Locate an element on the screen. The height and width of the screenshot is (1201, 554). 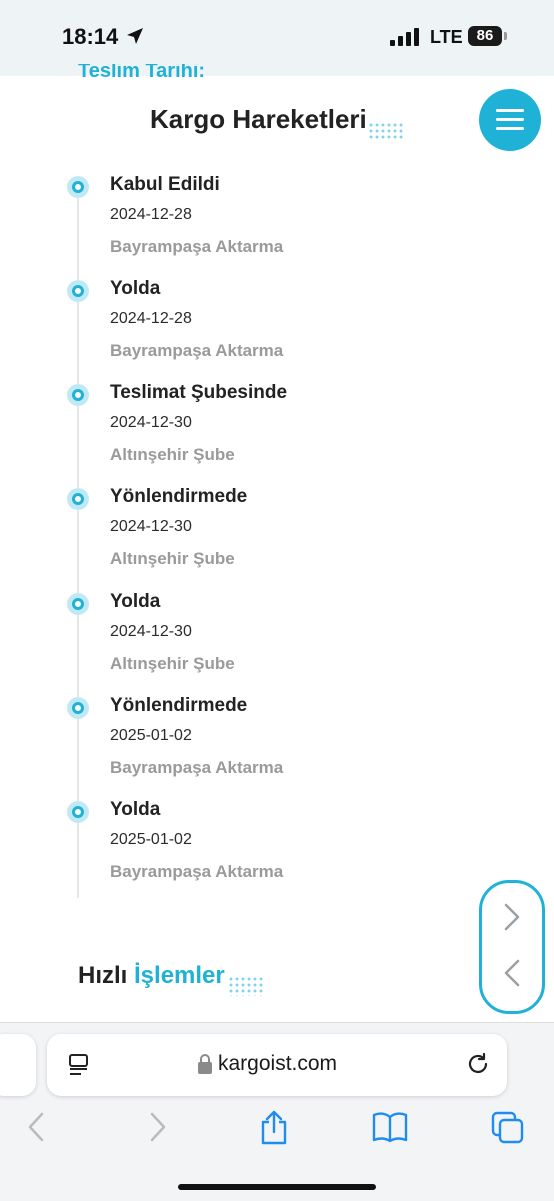
event-status: Teslimat Şubesinde is located at coordinates (199, 392).